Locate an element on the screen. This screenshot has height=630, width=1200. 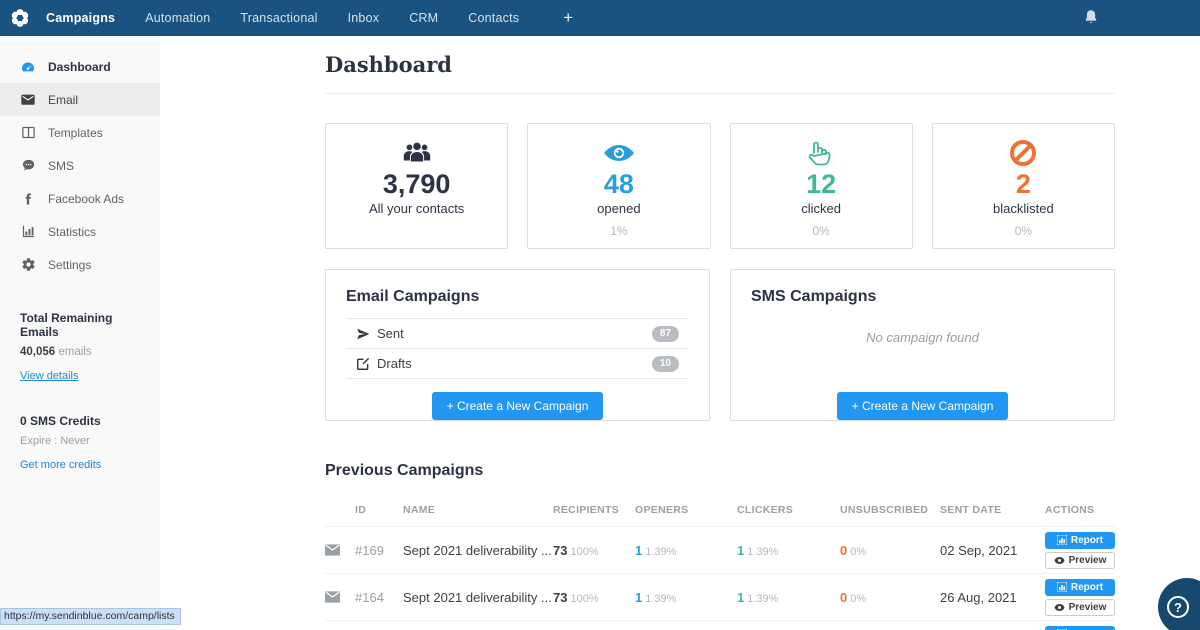
unsubscribed-cell: 0 0% is located at coordinates (853, 550).